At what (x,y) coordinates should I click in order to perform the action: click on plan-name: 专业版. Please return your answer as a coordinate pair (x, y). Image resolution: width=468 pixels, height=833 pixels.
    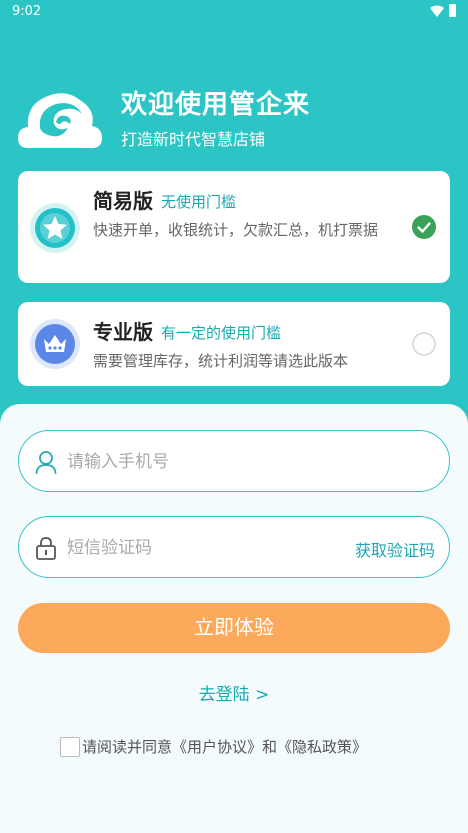
    Looking at the image, I should click on (123, 332).